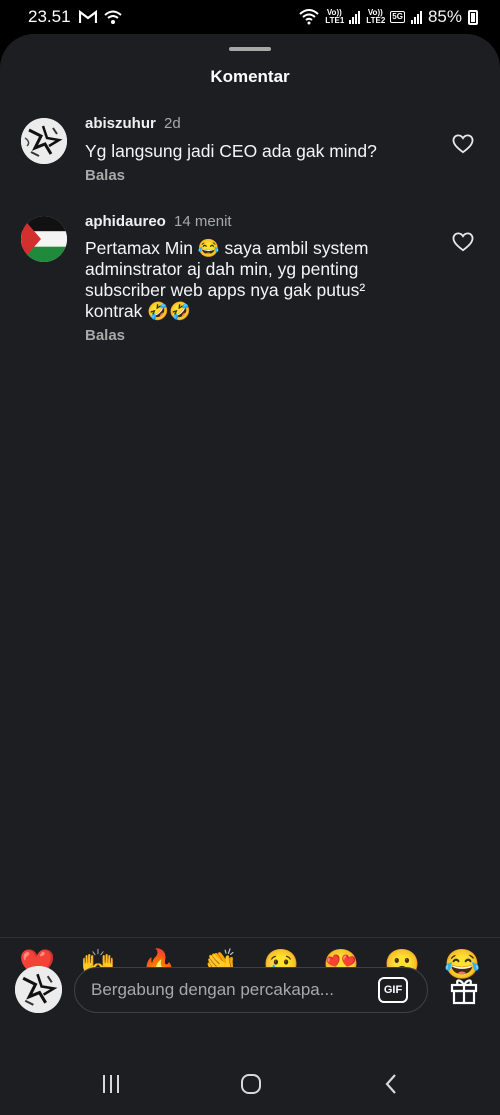 The height and width of the screenshot is (1115, 500). I want to click on drag-handle, so click(250, 49).